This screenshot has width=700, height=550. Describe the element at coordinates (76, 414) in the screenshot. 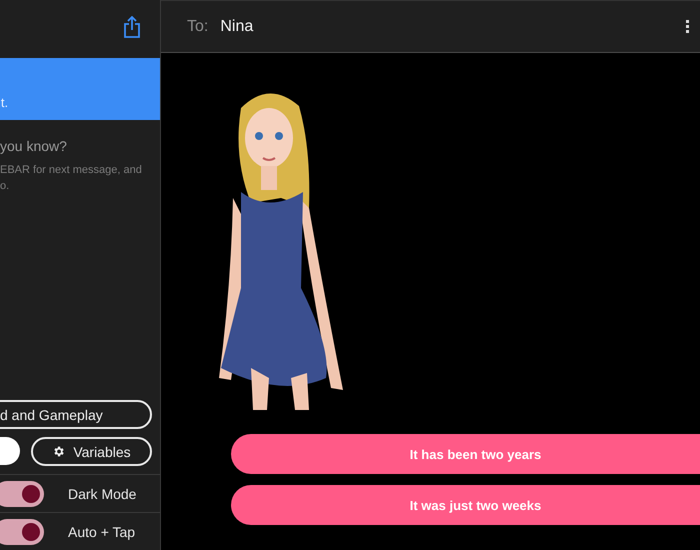

I see `settings-button: d and Gameplay` at that location.